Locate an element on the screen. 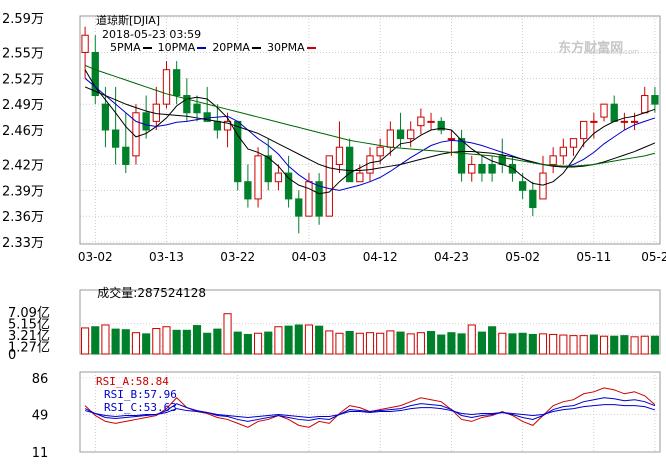 The height and width of the screenshot is (466, 666). rsi-b-label: RSI_B: is located at coordinates (124, 394).